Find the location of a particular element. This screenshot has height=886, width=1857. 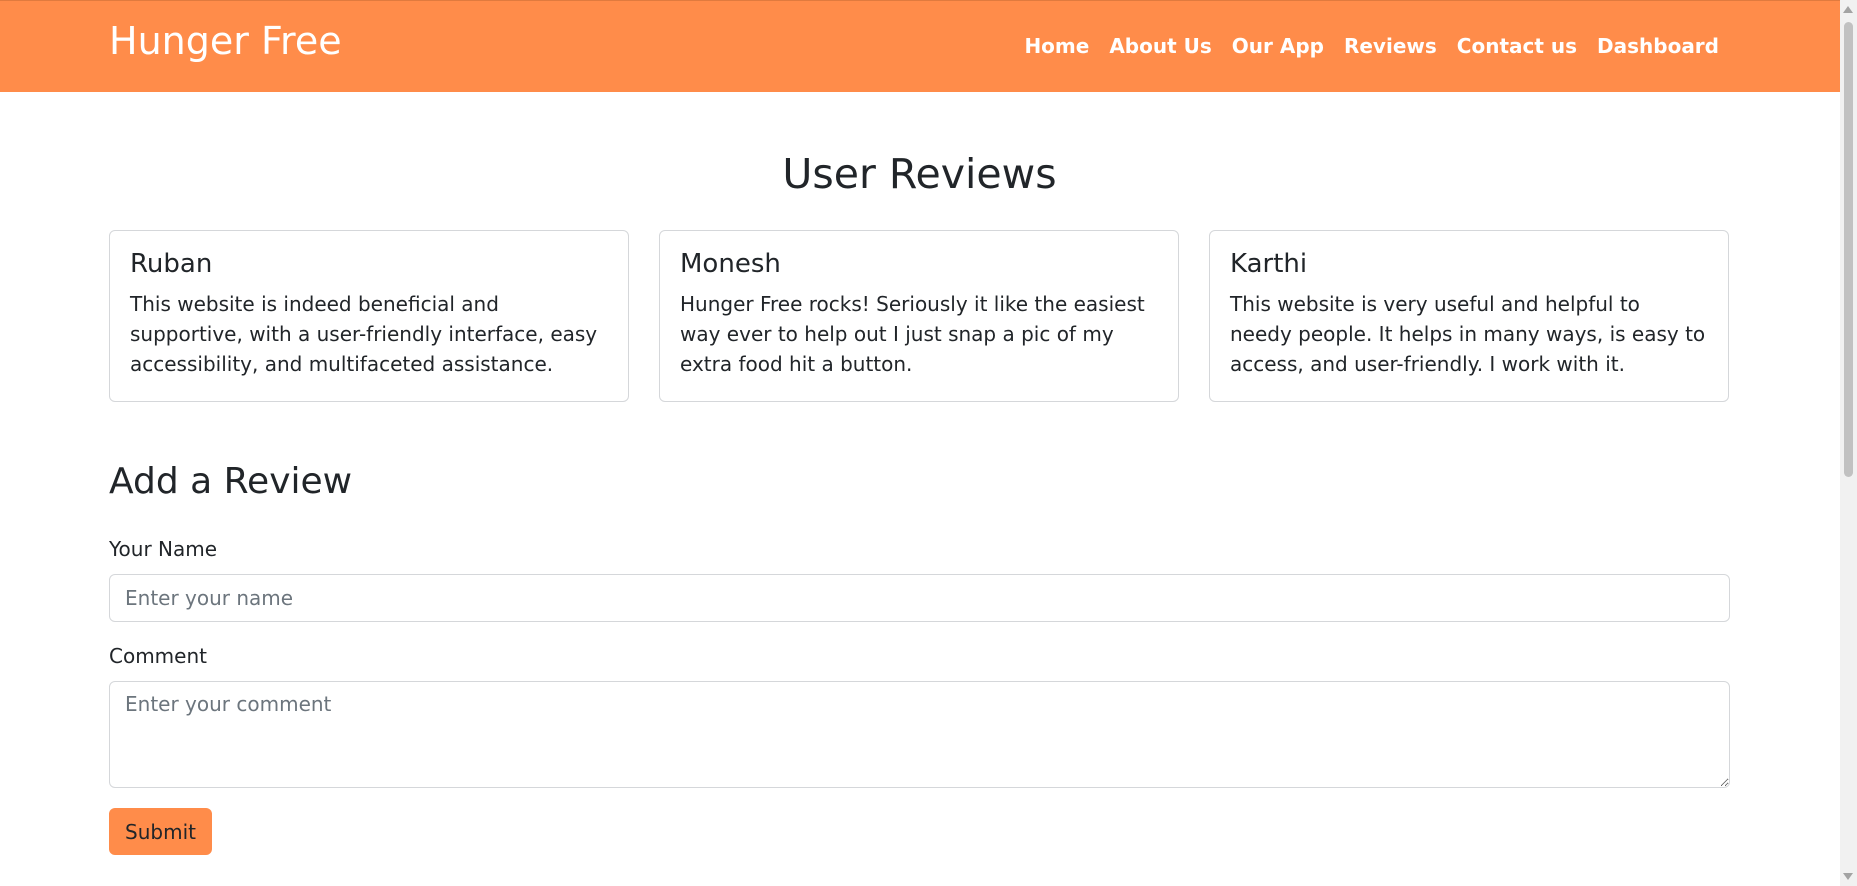

scroll-down-arrow-icon is located at coordinates (1848, 876).